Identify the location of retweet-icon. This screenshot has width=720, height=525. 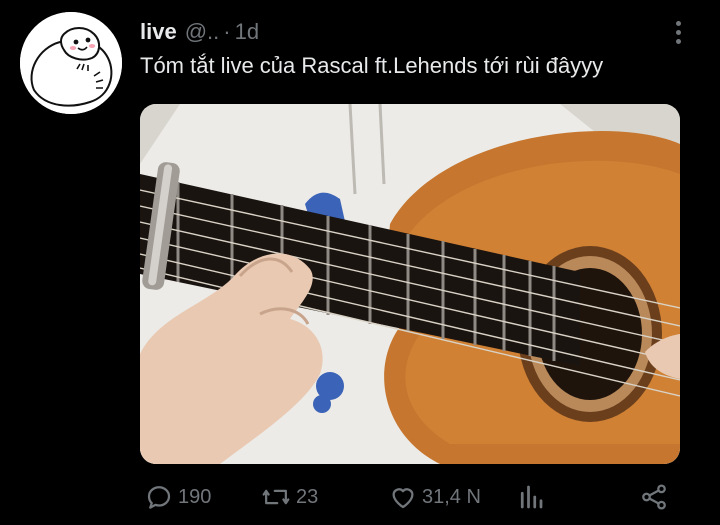
(276, 497).